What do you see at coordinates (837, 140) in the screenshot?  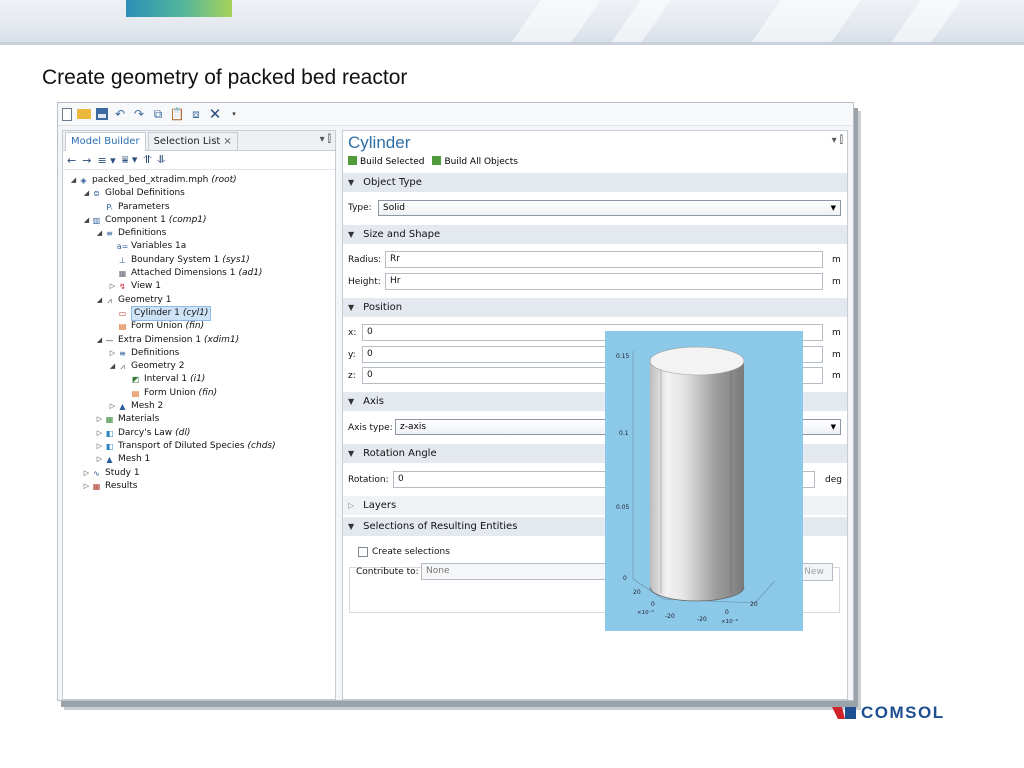 I see `settings-pane-controls: ▾ ⫿` at bounding box center [837, 140].